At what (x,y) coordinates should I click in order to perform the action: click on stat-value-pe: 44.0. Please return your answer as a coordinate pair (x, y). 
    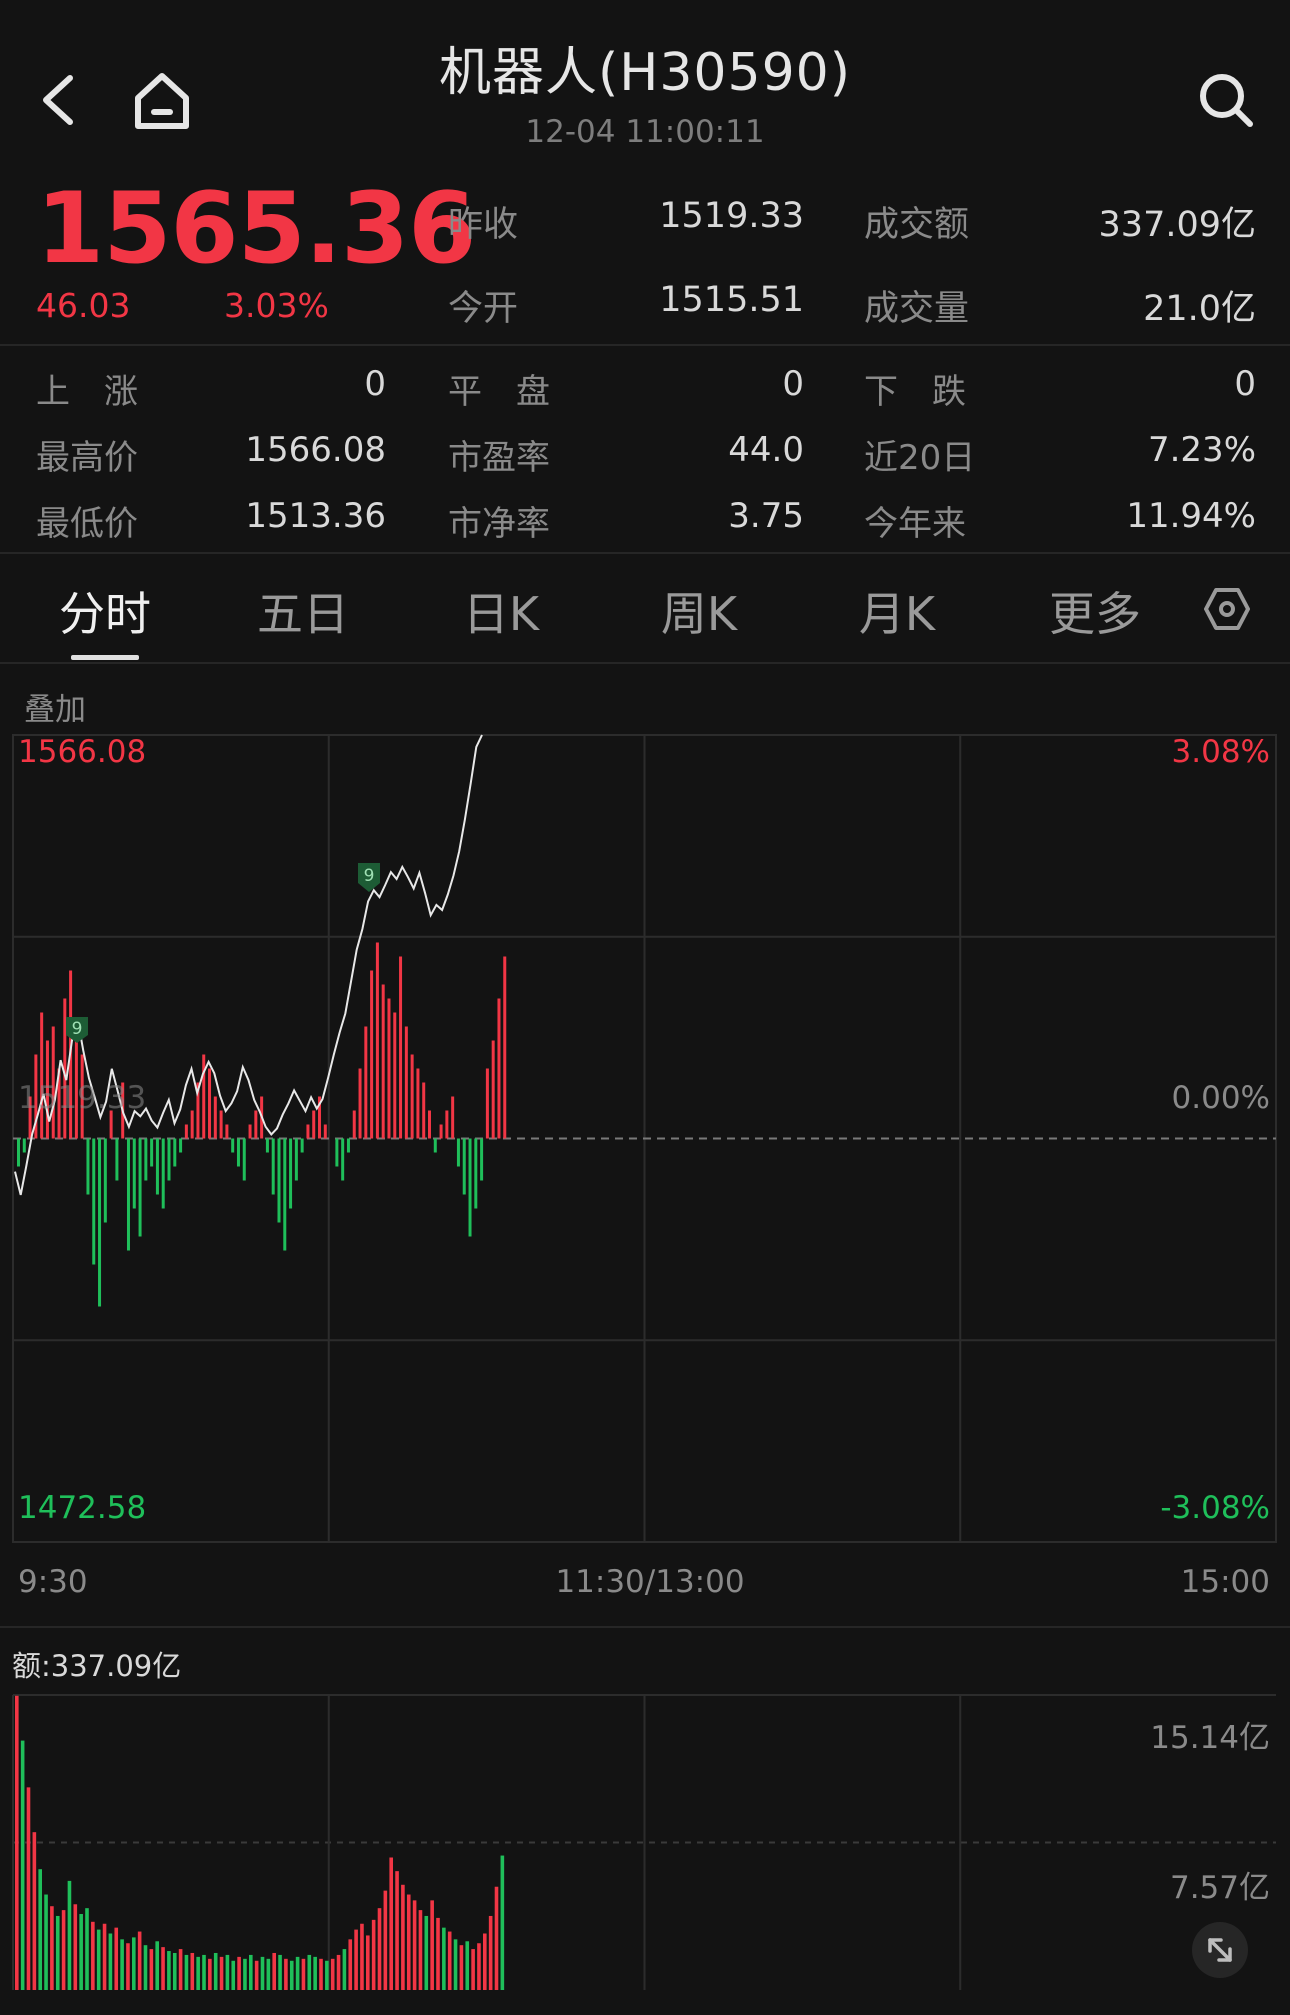
    Looking at the image, I should click on (766, 450).